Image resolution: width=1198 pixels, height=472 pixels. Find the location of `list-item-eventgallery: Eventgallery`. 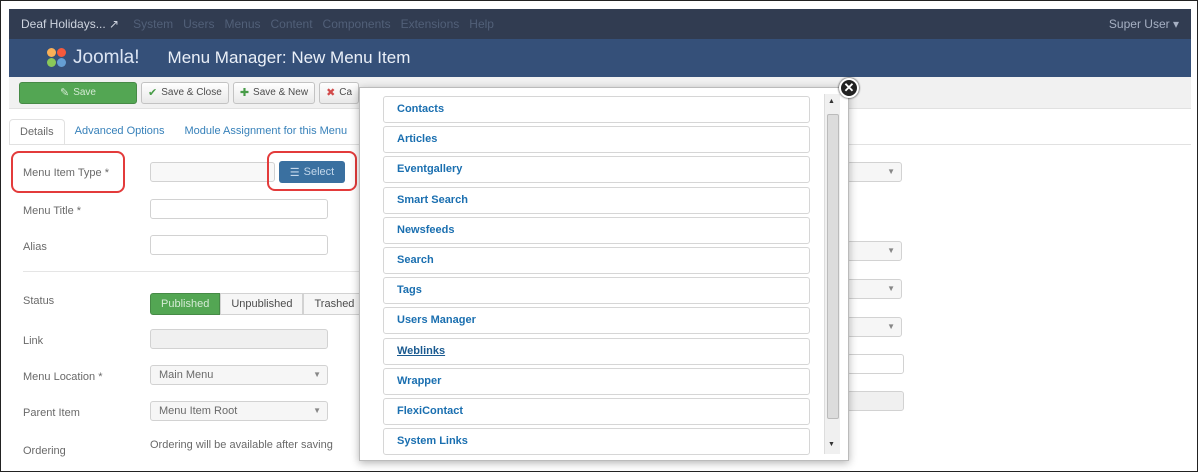

list-item-eventgallery: Eventgallery is located at coordinates (596, 170).